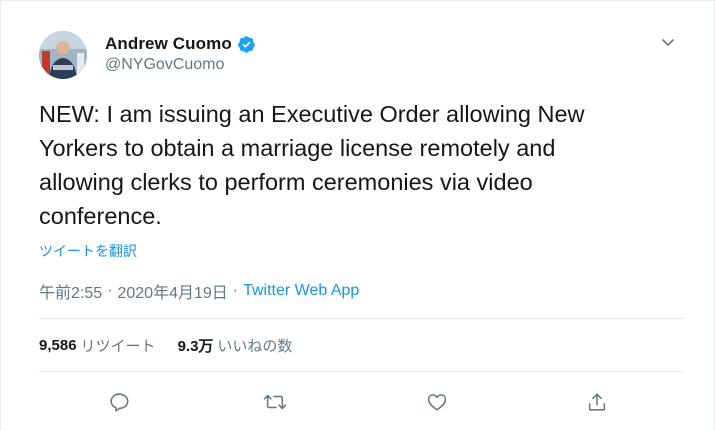 The height and width of the screenshot is (431, 715). I want to click on verified-badge-icon, so click(246, 44).